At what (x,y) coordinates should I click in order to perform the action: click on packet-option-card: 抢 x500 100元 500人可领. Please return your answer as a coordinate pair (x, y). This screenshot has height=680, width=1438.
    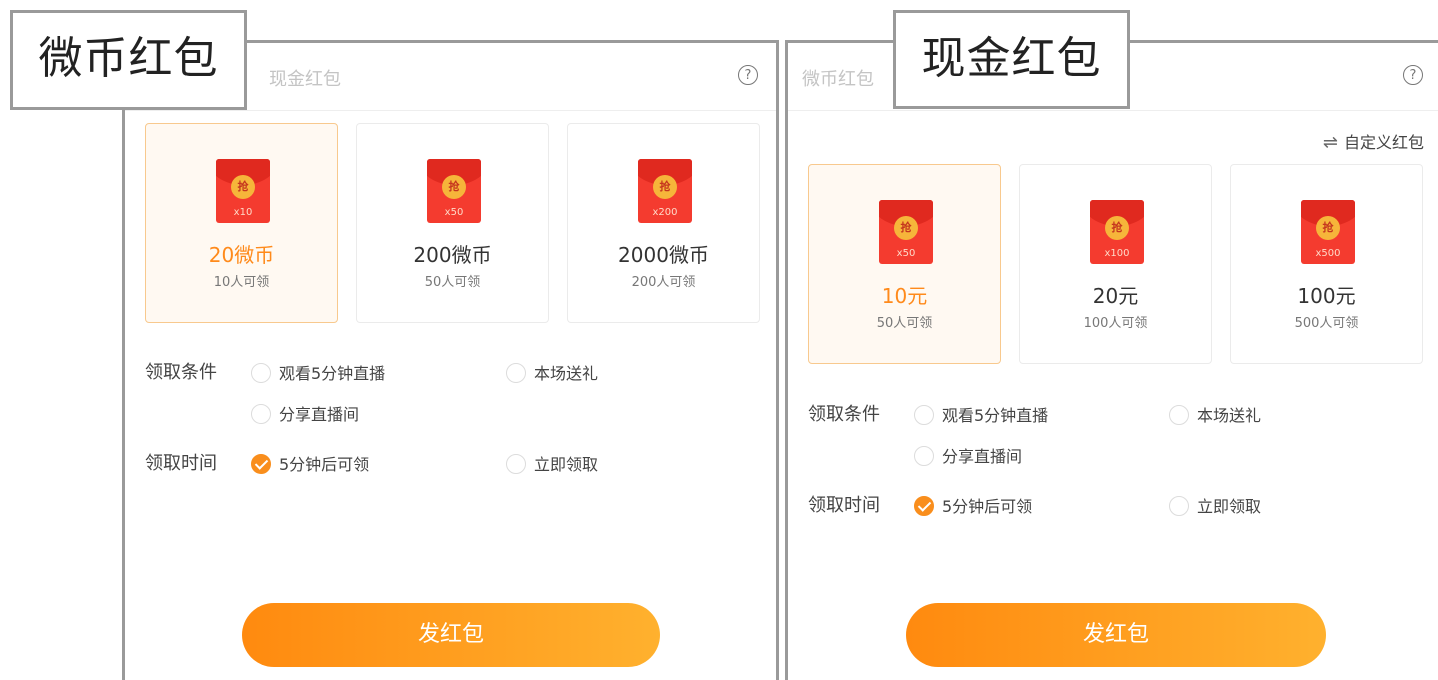
    Looking at the image, I should click on (1326, 264).